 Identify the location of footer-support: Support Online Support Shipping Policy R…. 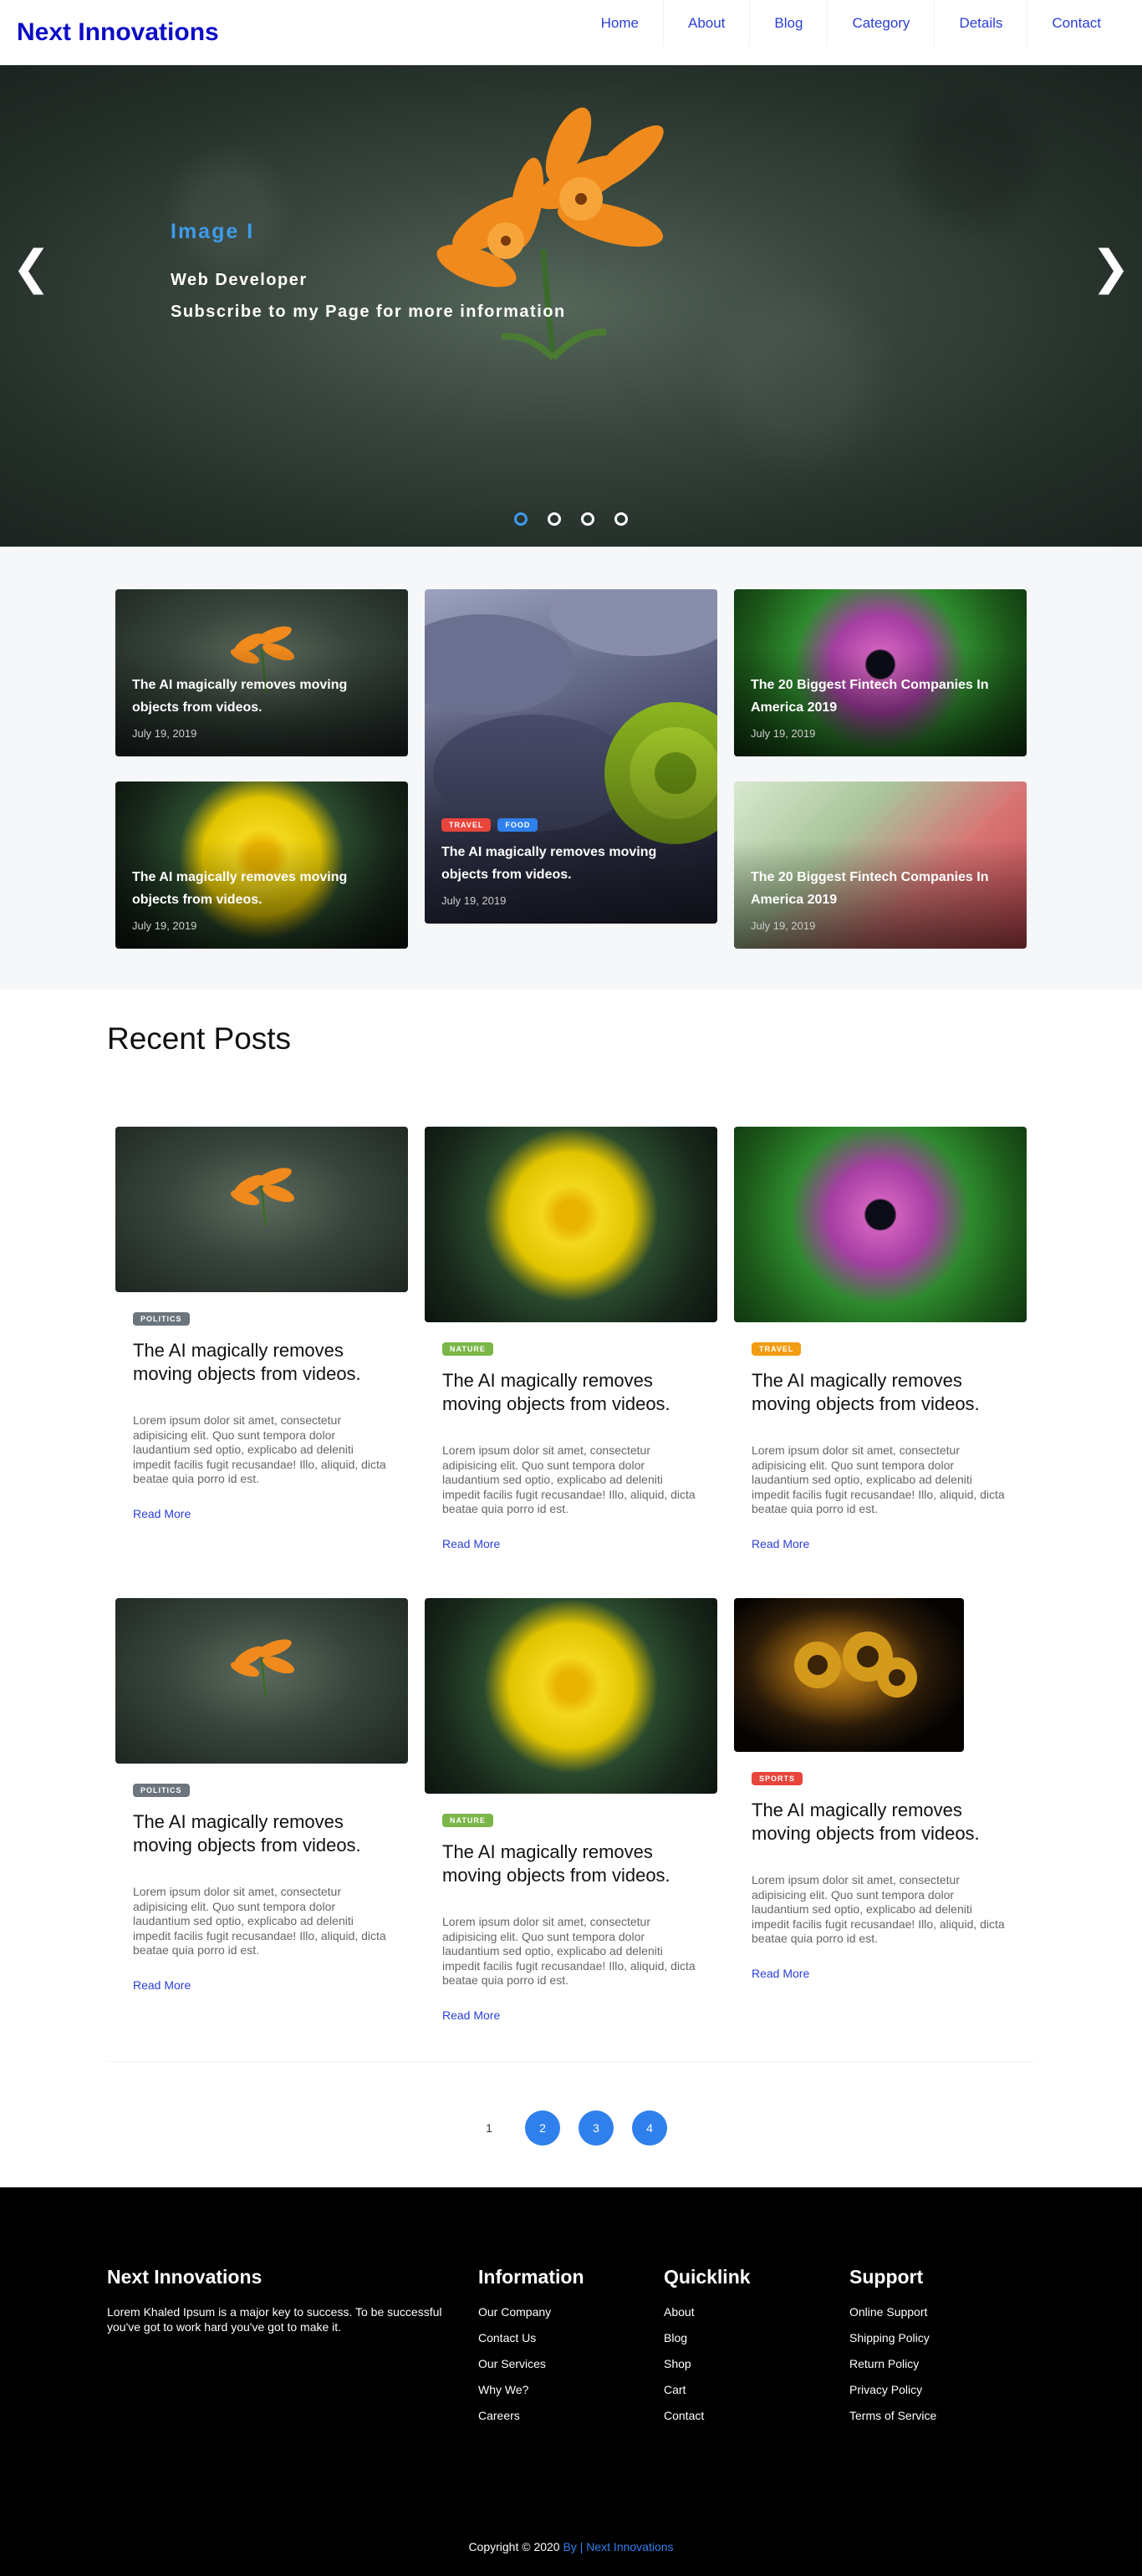
(892, 2350).